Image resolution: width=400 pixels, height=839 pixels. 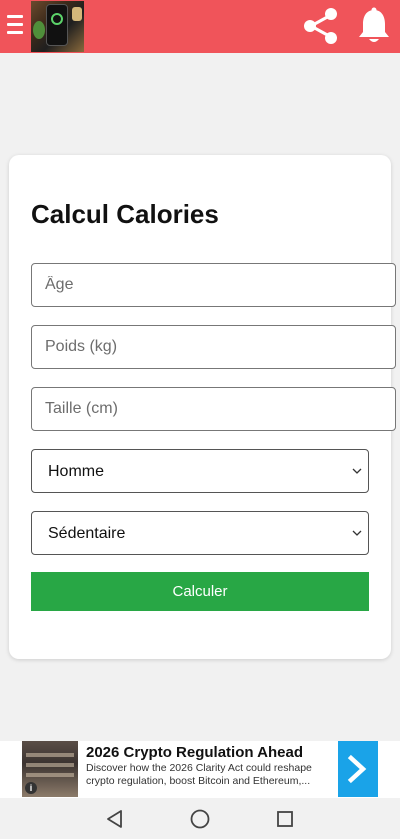 I want to click on ad-title: 2026 Crypto Regulation Ahead, so click(x=194, y=752).